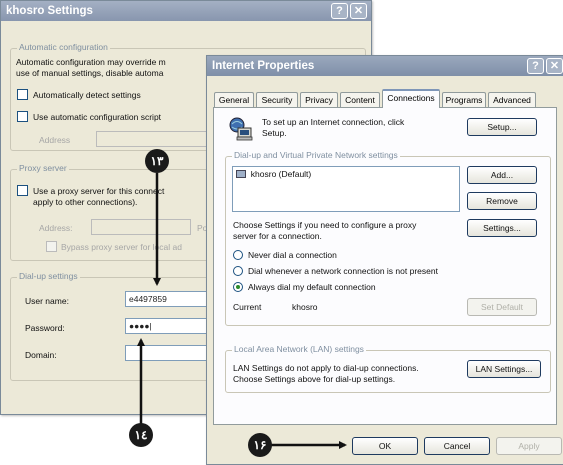 Image resolution: width=563 pixels, height=465 pixels. Describe the element at coordinates (411, 98) in the screenshot. I see `tab-connections: Connections` at that location.